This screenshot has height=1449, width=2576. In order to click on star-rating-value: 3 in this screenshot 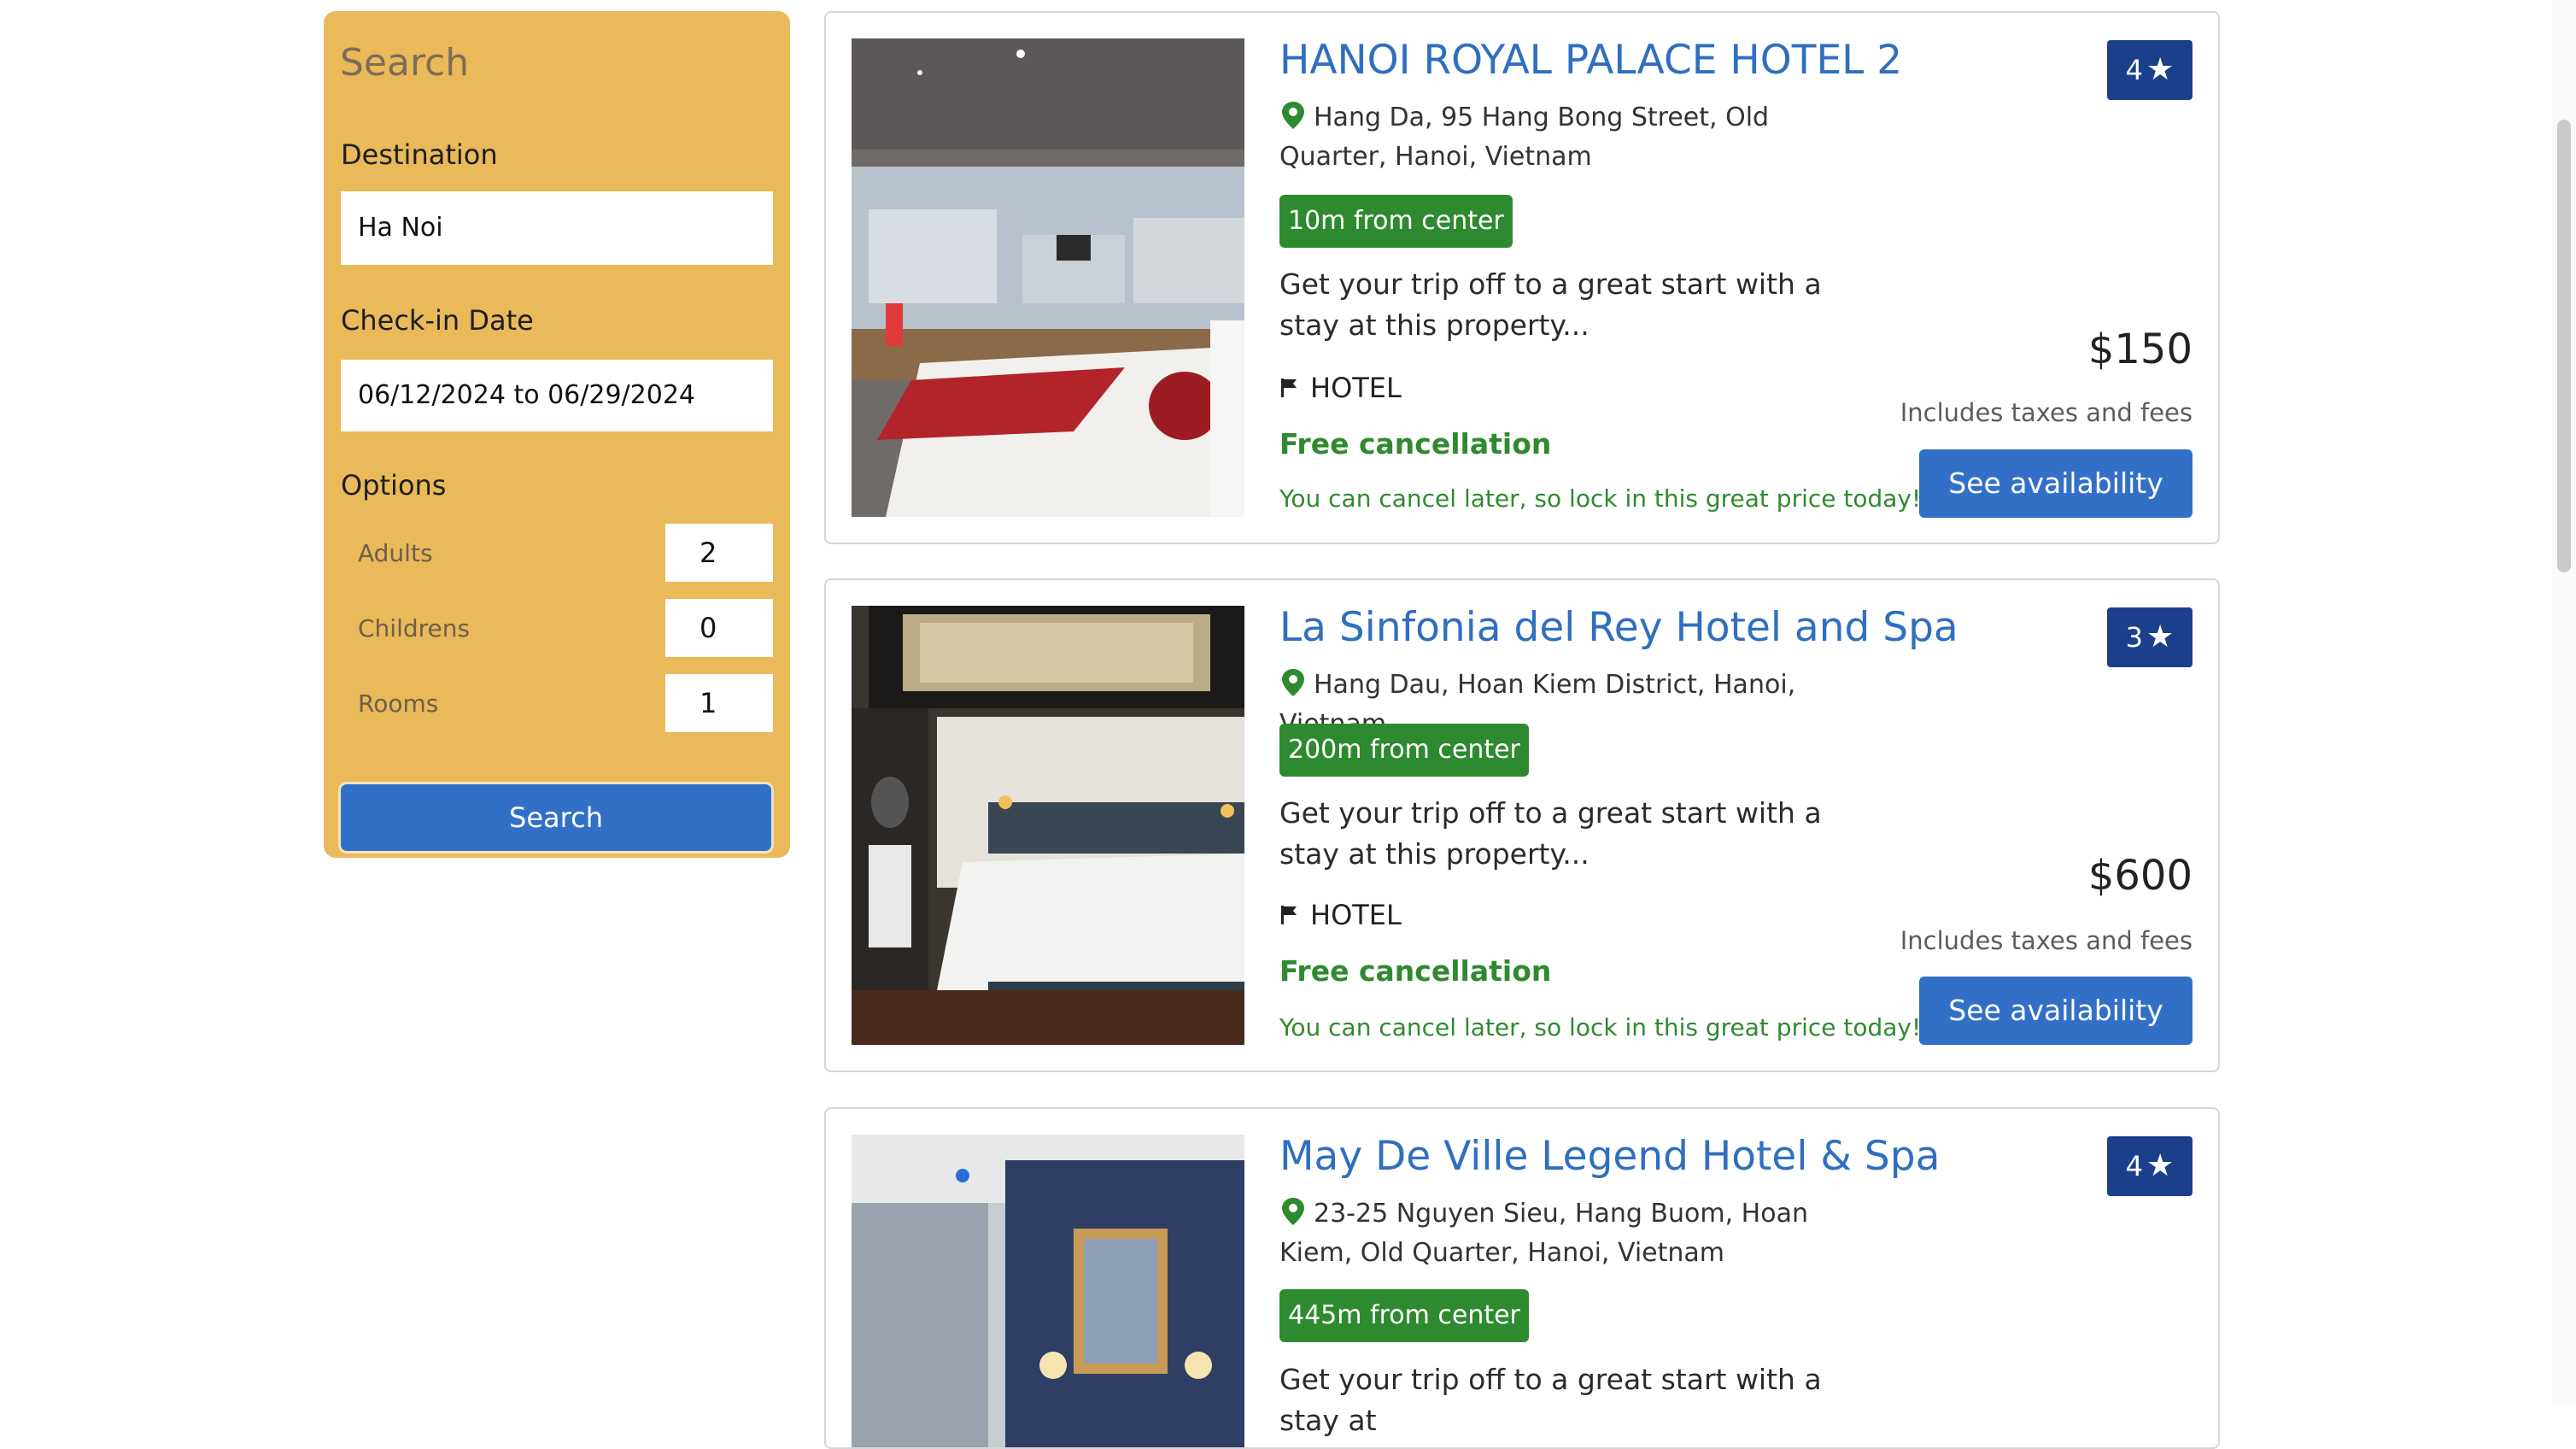, I will do `click(2134, 637)`.